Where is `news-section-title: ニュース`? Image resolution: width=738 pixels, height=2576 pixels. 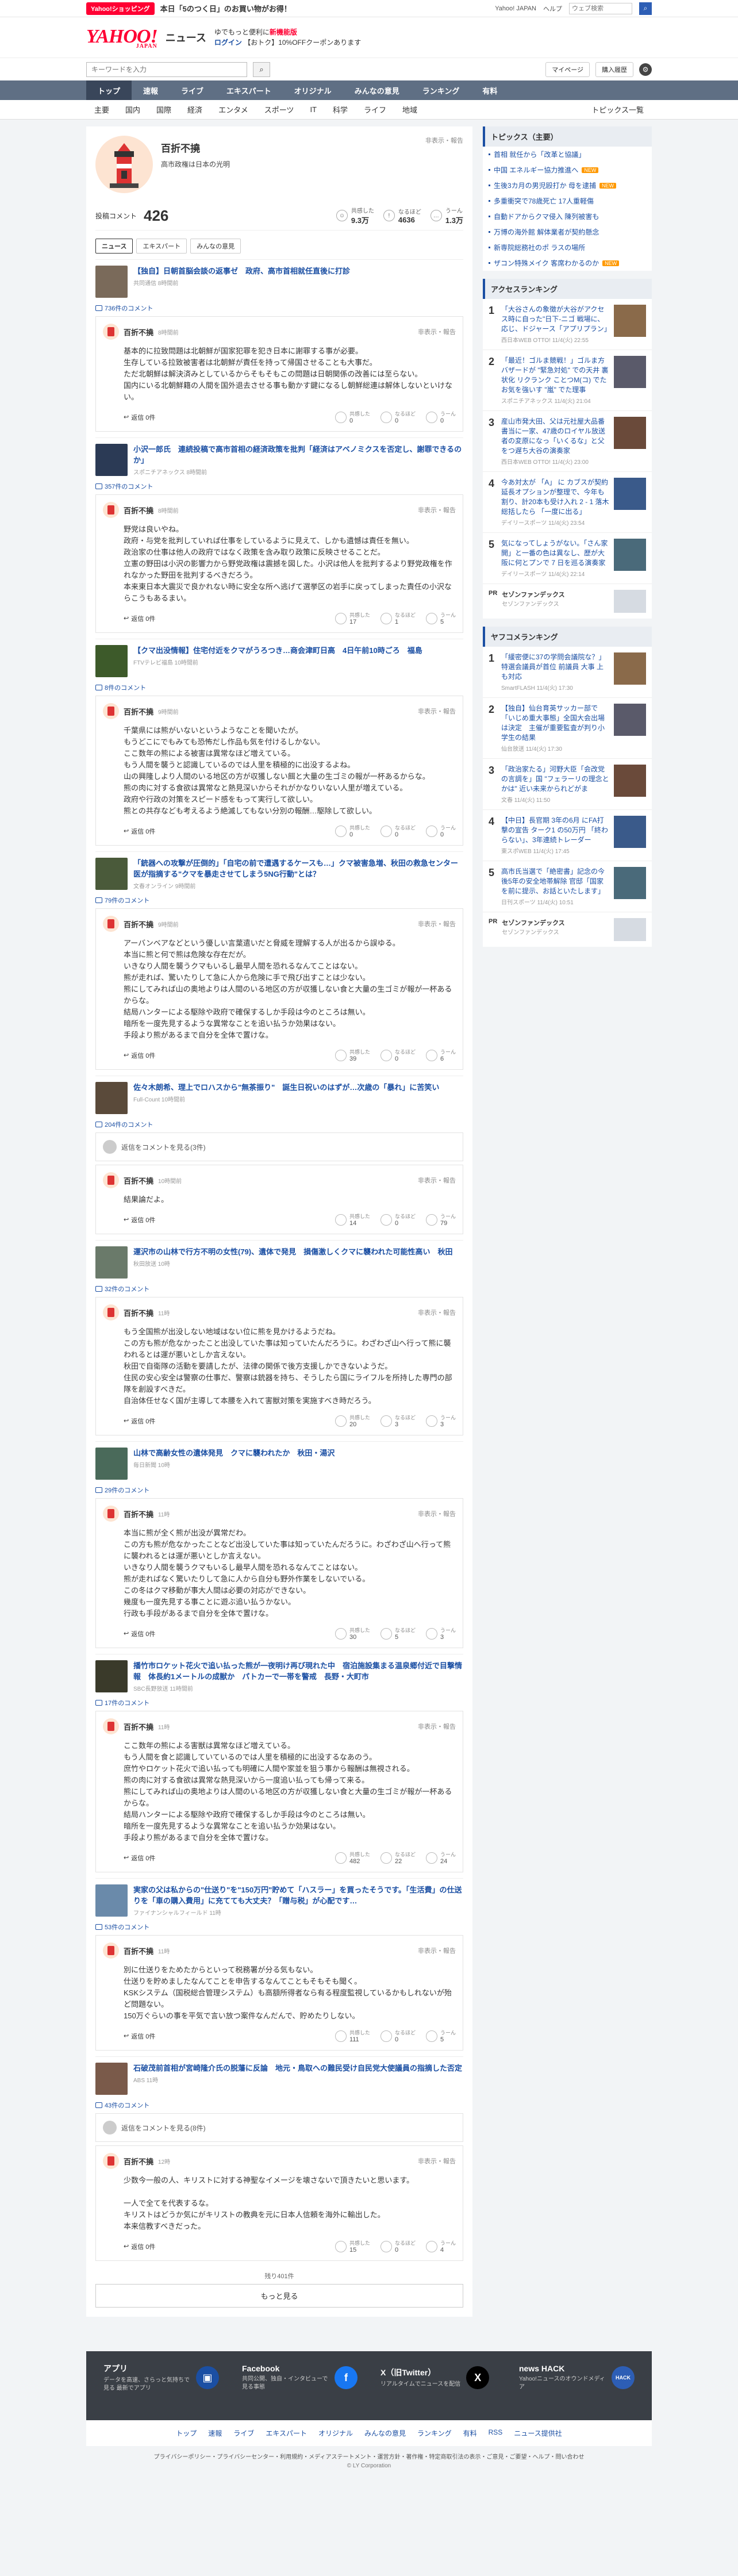 news-section-title: ニュース is located at coordinates (186, 37).